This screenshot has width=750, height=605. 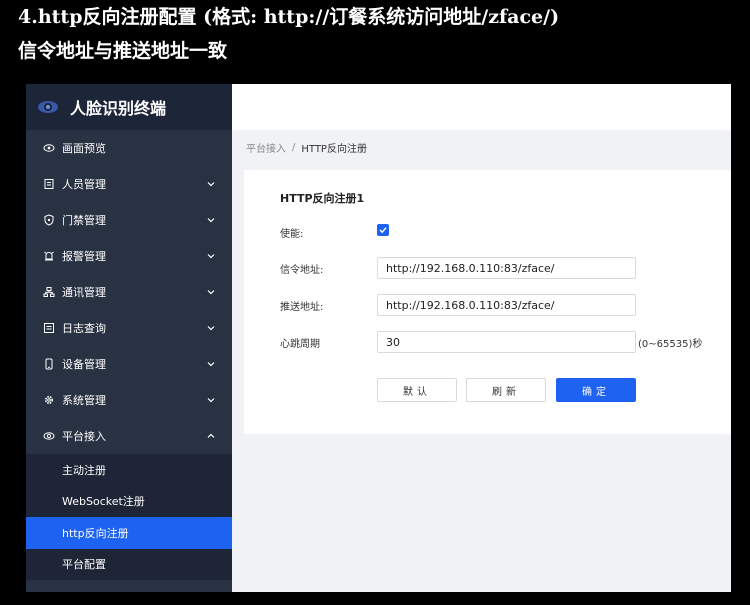 I want to click on enable-checkbox, so click(x=383, y=230).